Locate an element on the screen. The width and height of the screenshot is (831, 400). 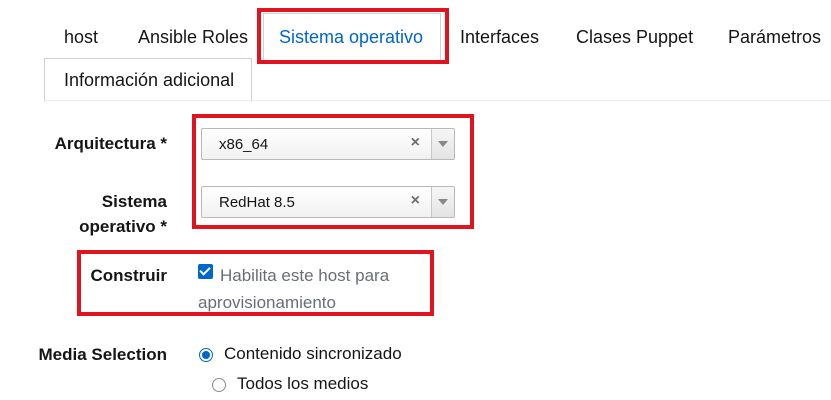
arquitectura-label: Arquitectura * is located at coordinates (110, 143).